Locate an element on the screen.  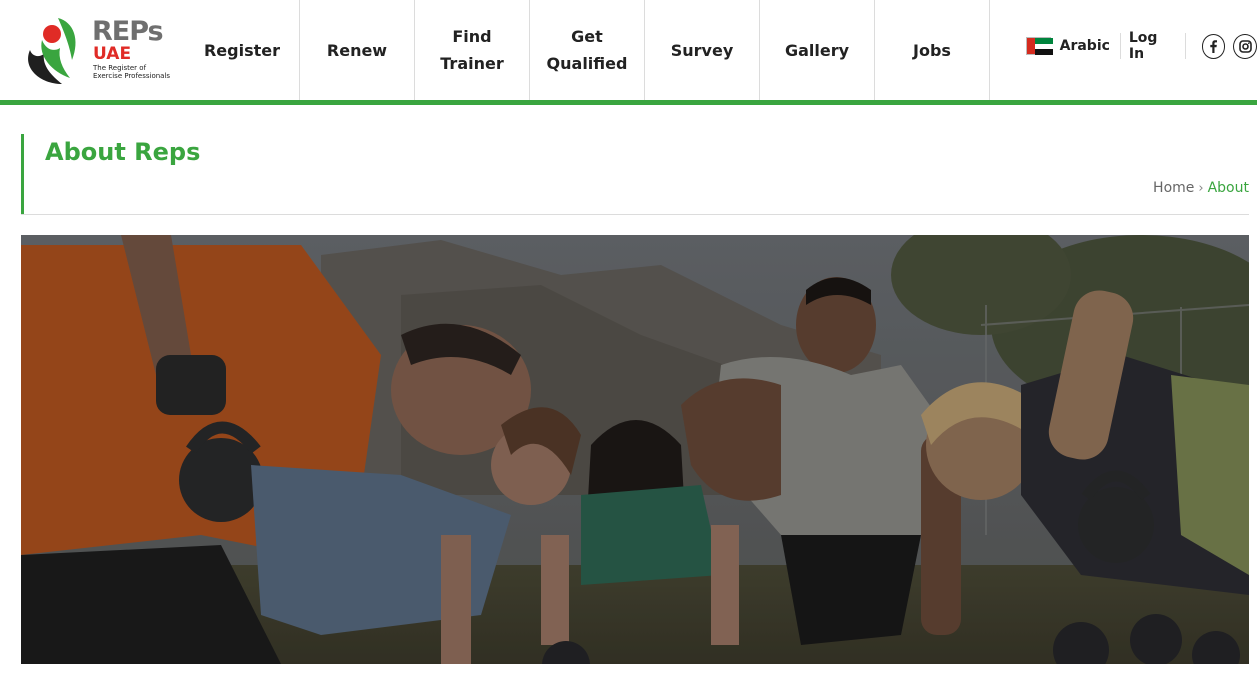
header-accent-line is located at coordinates (628, 102).